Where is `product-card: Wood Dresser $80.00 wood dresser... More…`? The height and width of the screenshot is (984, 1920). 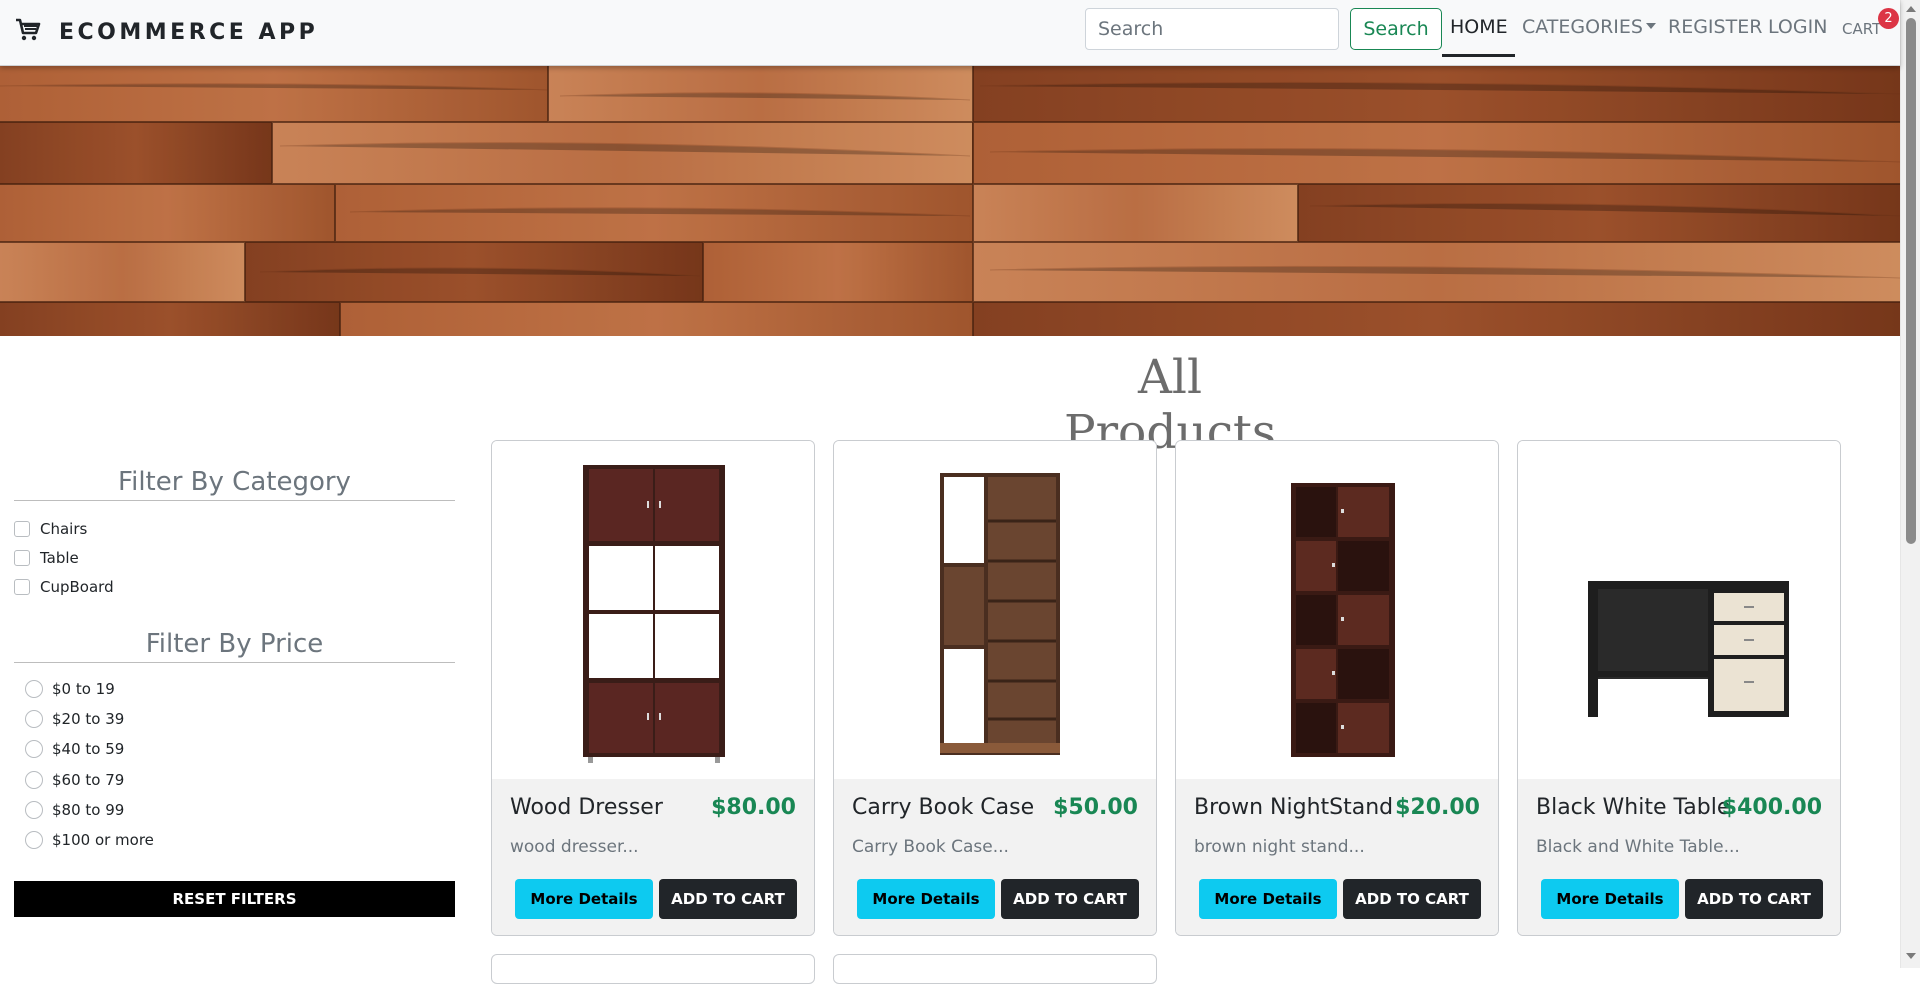
product-card: Wood Dresser $80.00 wood dresser... More… is located at coordinates (653, 688).